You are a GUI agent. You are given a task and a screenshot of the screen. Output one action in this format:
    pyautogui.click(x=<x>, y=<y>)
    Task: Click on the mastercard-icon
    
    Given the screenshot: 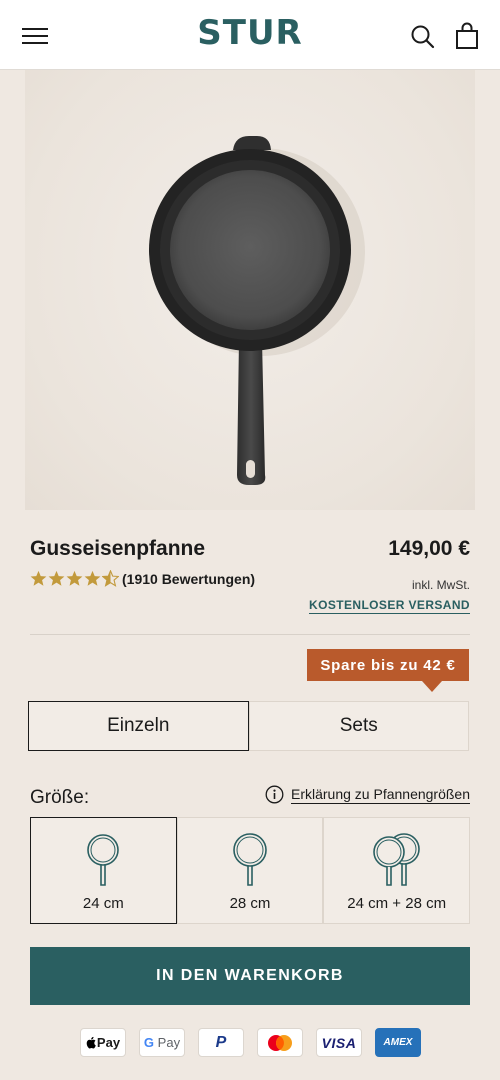 What is the action you would take?
    pyautogui.click(x=280, y=1042)
    